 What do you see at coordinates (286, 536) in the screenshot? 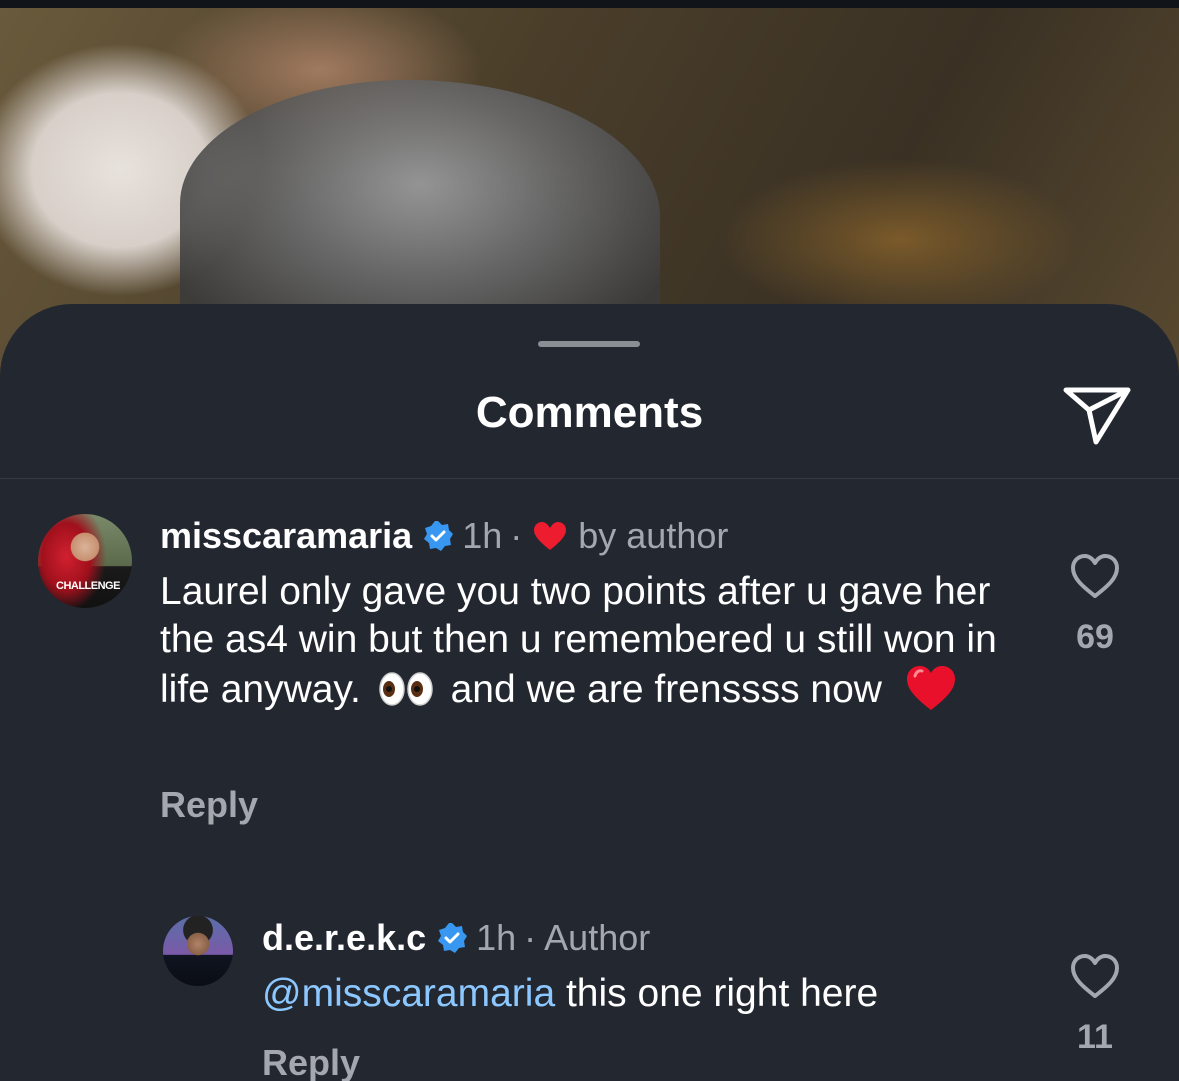
I see `username: misscaramaria` at bounding box center [286, 536].